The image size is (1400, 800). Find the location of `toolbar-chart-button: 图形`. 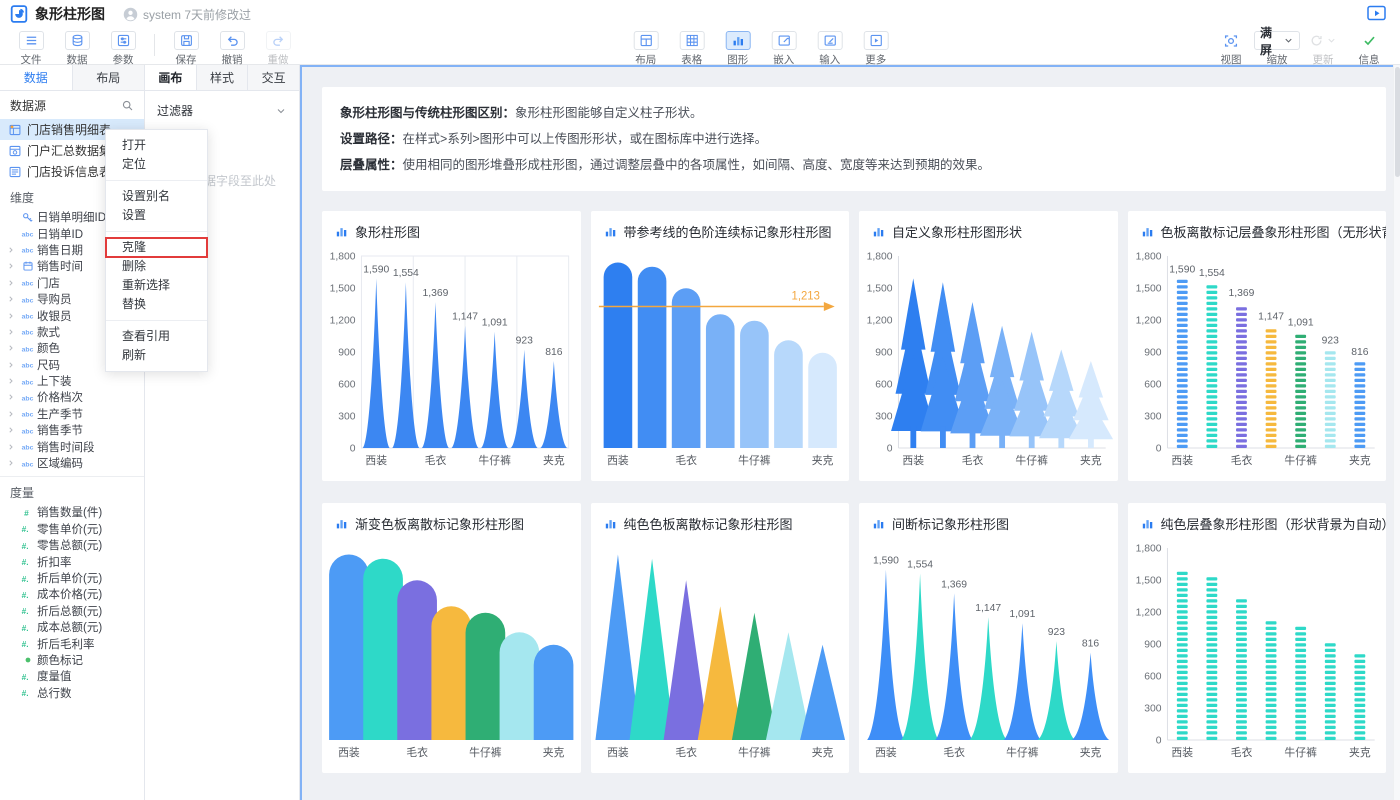

toolbar-chart-button: 图形 is located at coordinates (738, 48).